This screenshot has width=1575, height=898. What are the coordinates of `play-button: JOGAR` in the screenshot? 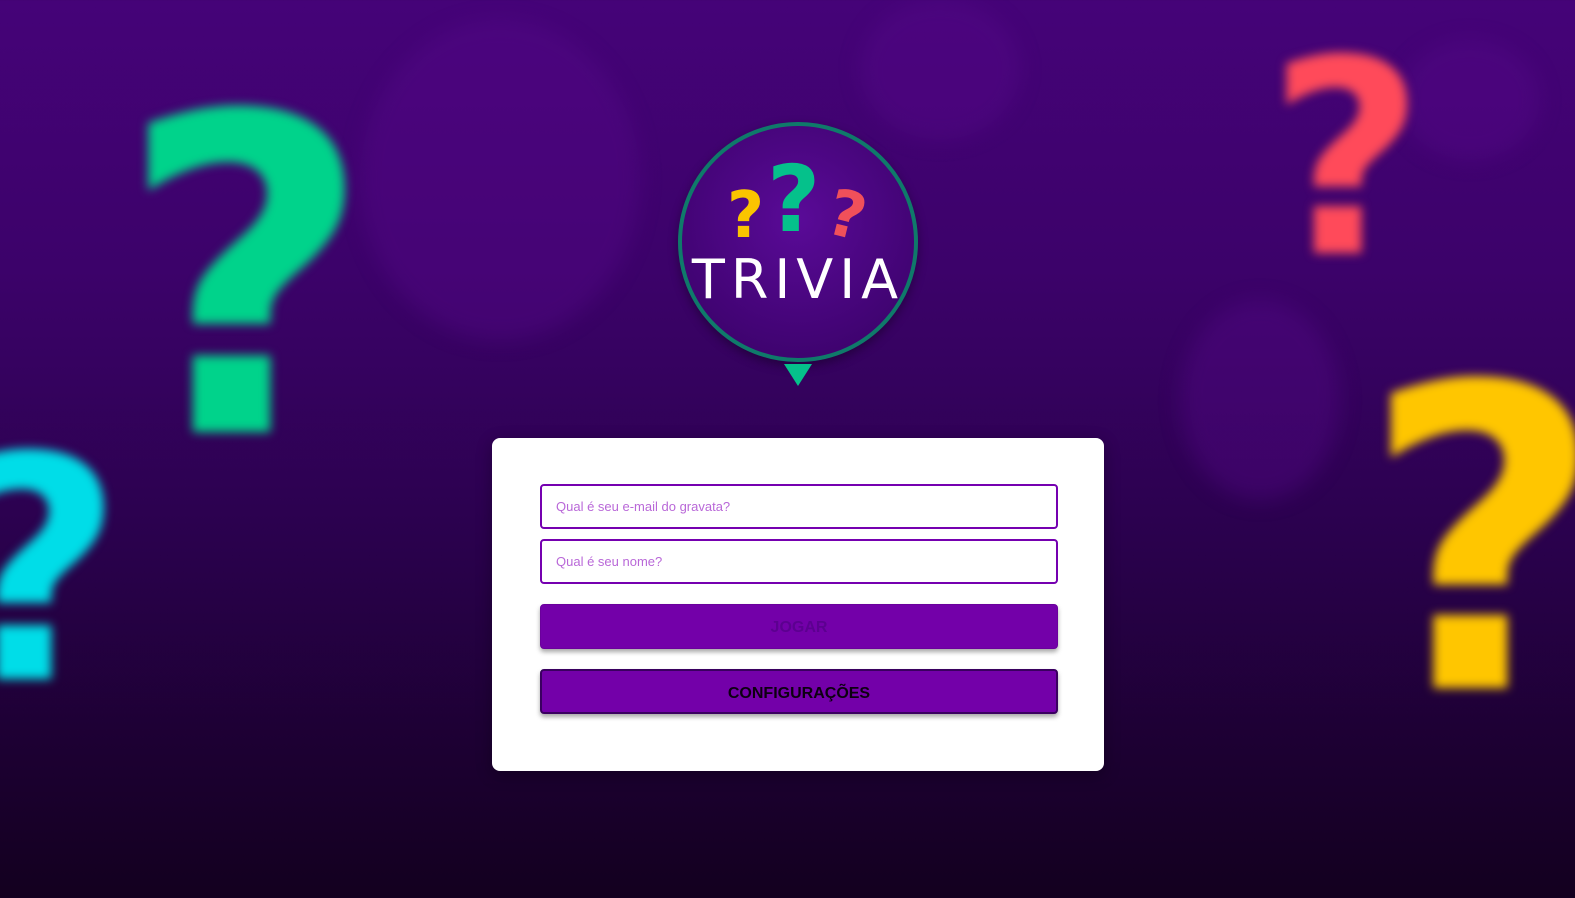 It's located at (799, 626).